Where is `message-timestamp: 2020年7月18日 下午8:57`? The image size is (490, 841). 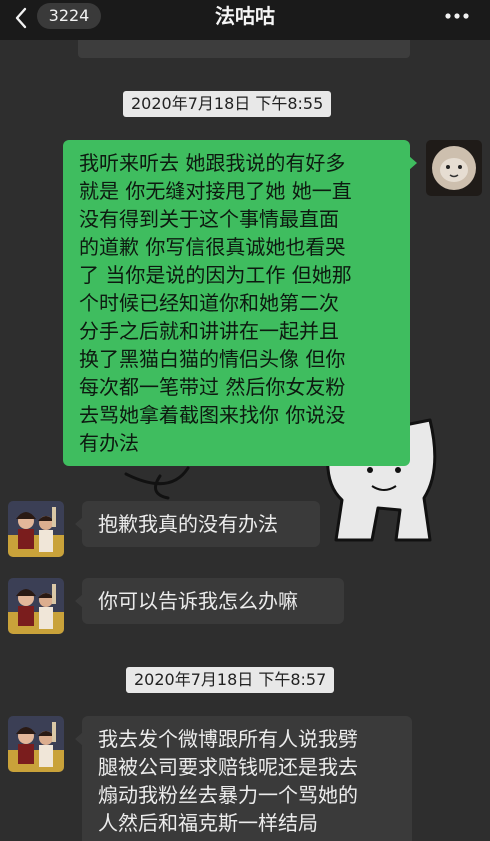 message-timestamp: 2020年7月18日 下午8:57 is located at coordinates (230, 680).